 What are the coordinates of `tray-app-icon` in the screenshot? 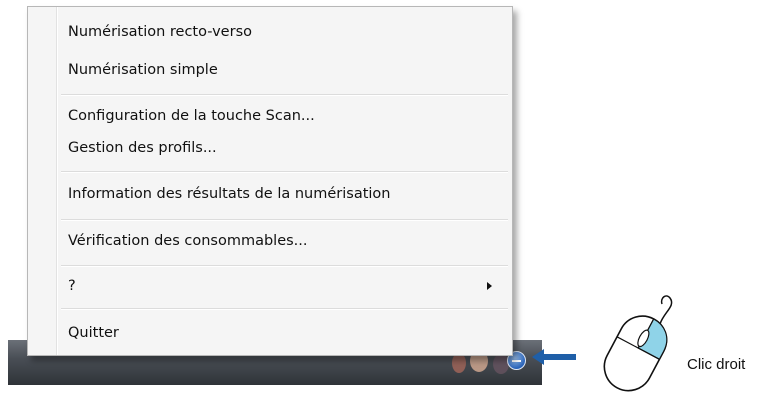 It's located at (459, 363).